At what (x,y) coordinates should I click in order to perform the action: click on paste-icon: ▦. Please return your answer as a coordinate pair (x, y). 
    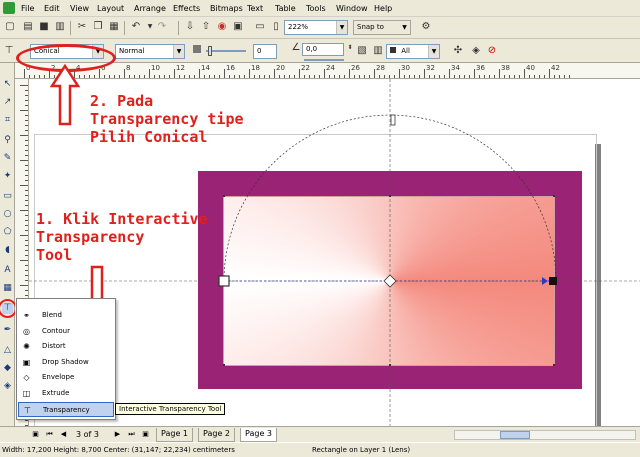
    Looking at the image, I should click on (114, 27).